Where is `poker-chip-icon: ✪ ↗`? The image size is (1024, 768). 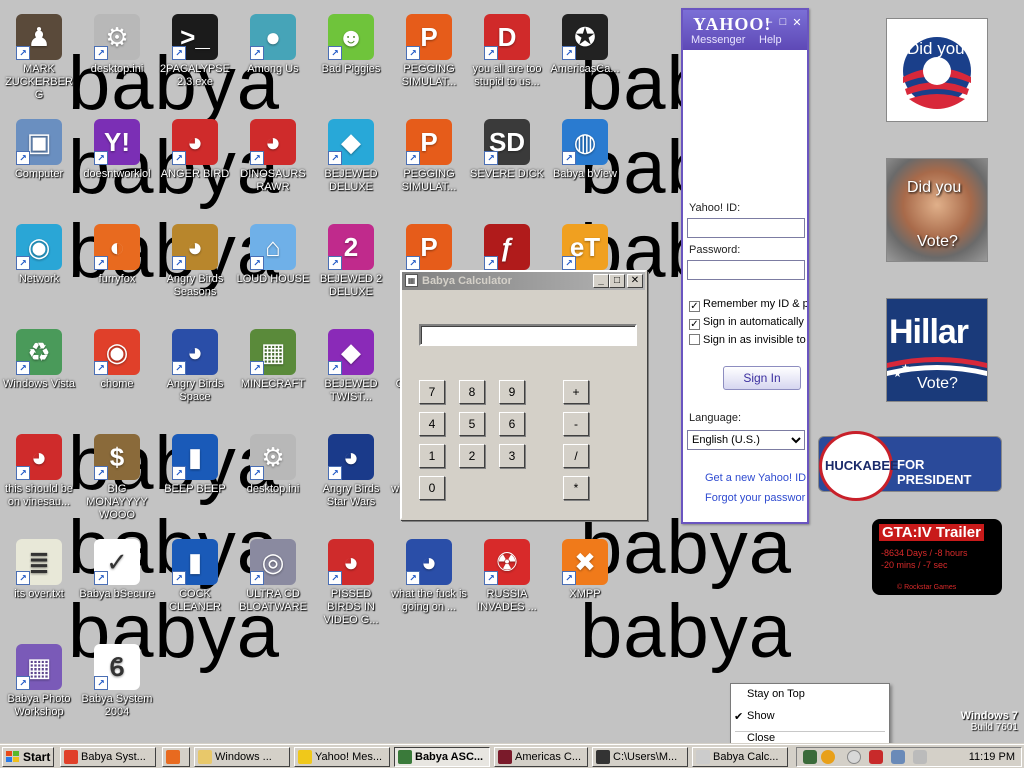 poker-chip-icon: ✪ ↗ is located at coordinates (585, 37).